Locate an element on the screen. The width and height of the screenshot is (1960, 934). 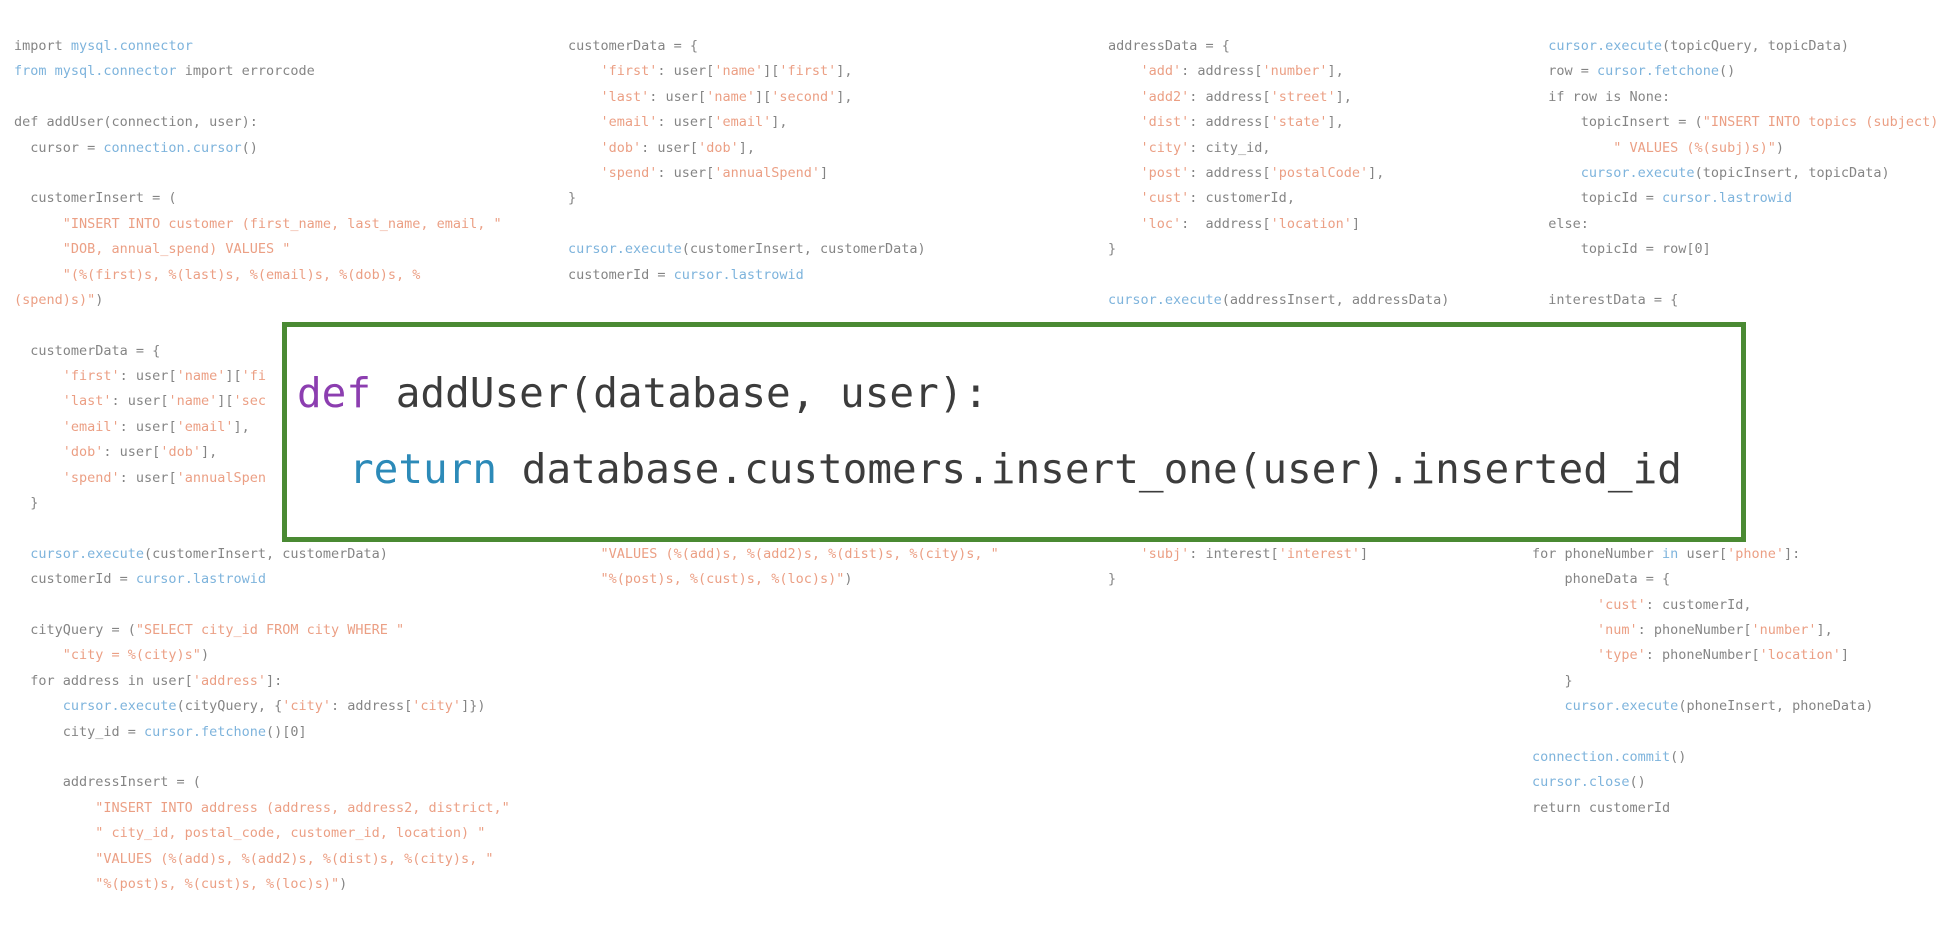
code-line: 'num': phoneNumber['number'], is located at coordinates (1735, 630).